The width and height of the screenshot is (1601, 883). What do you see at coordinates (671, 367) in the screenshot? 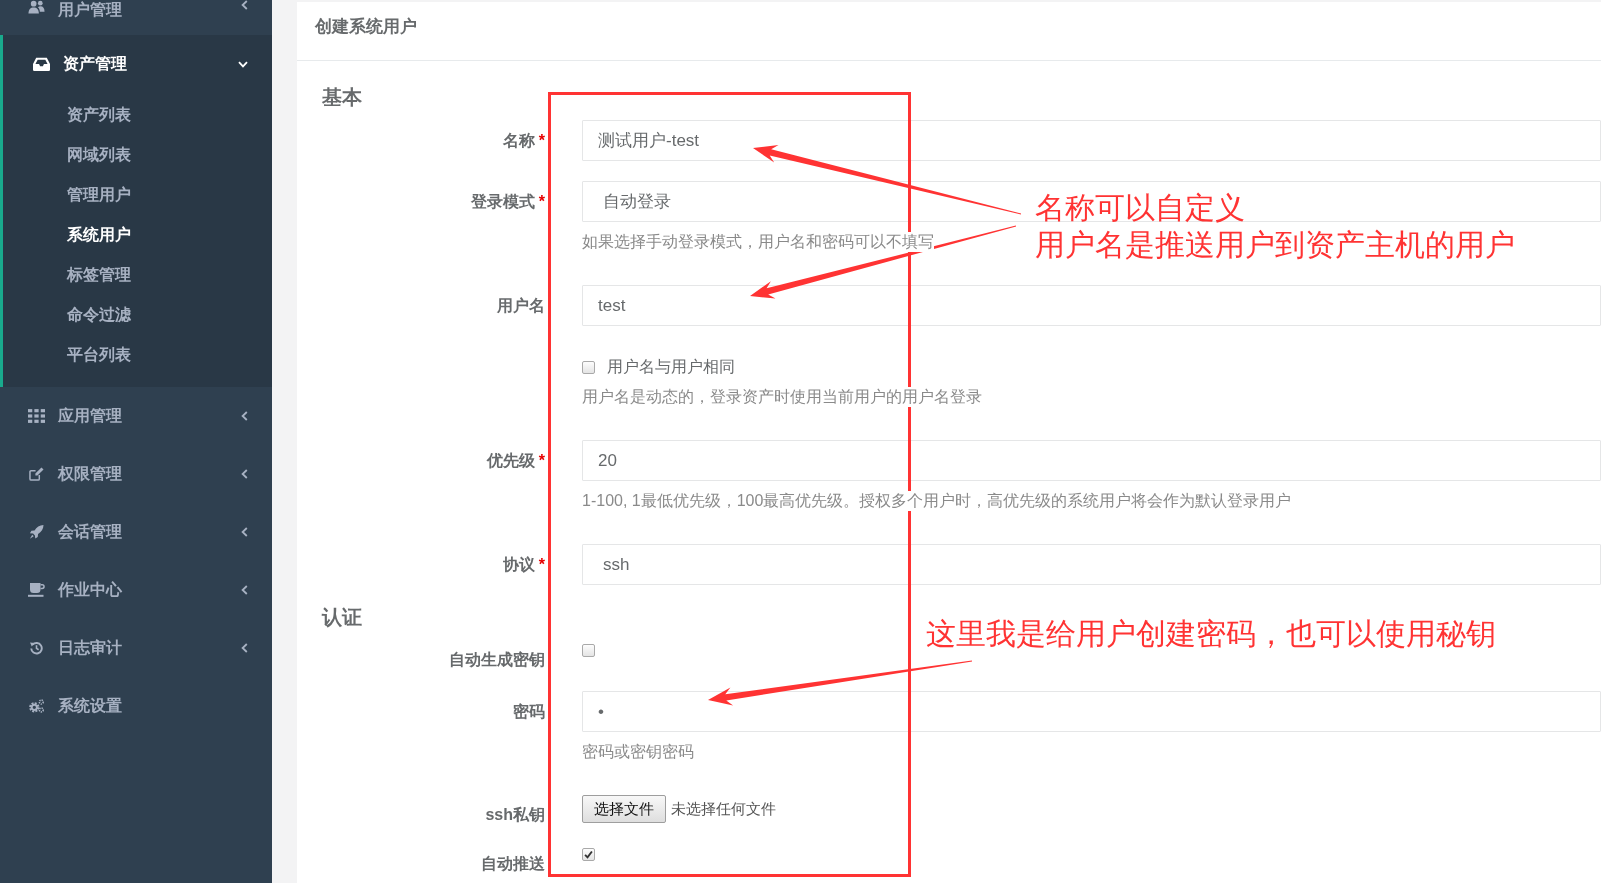
I see `checkbox-label: 用户名与用户相同` at bounding box center [671, 367].